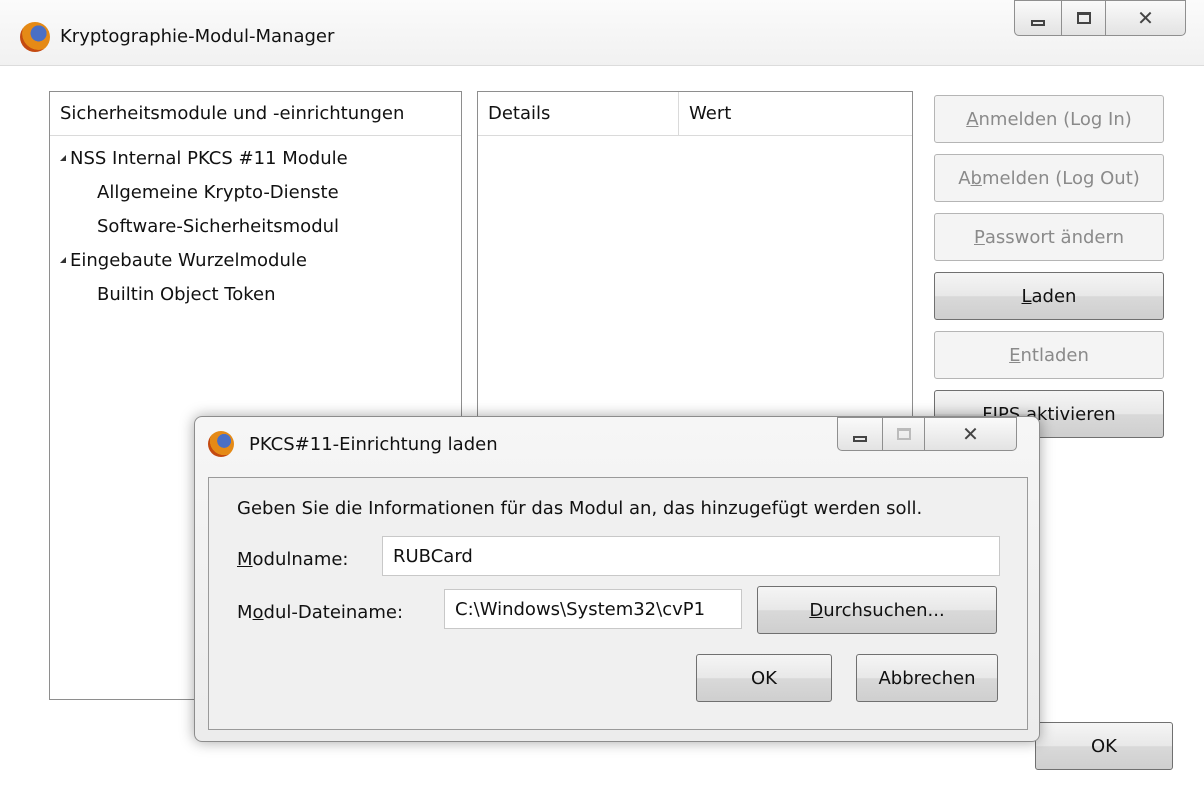 This screenshot has width=1204, height=791. What do you see at coordinates (593, 609) in the screenshot?
I see `module-file-input` at bounding box center [593, 609].